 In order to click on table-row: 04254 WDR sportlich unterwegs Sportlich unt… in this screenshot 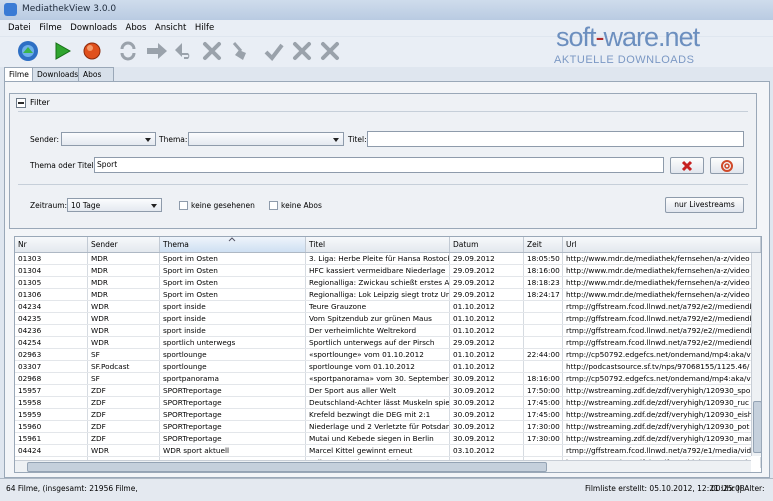, I will do `click(388, 343)`.